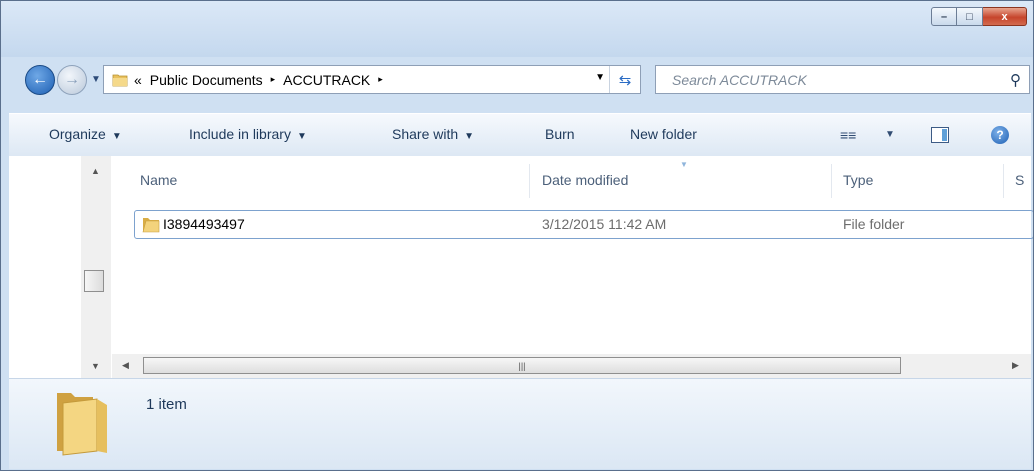 Image resolution: width=1034 pixels, height=471 pixels. Describe the element at coordinates (1015, 365) in the screenshot. I see `scroll-right-arrow-icon: ▶` at that location.